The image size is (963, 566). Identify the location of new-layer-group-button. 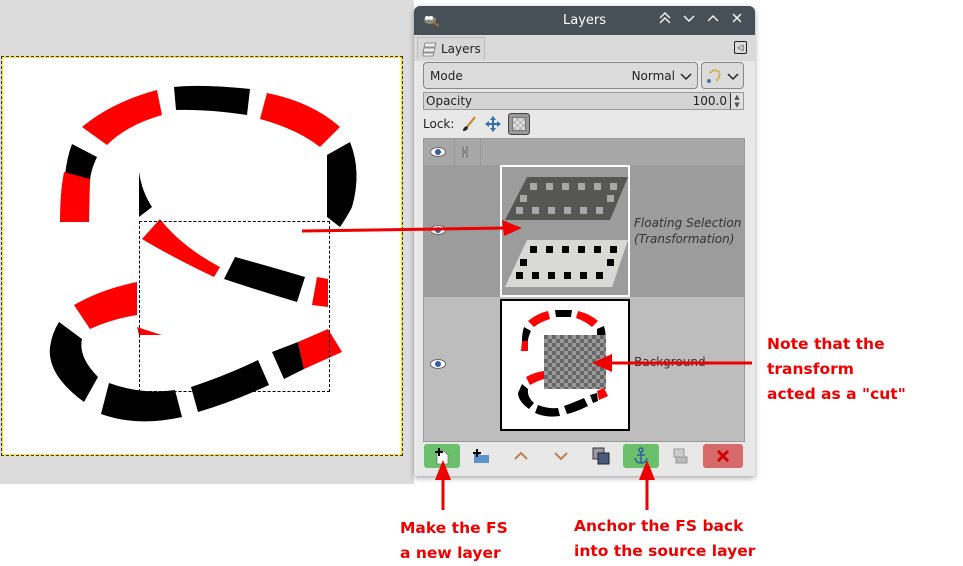
(481, 456).